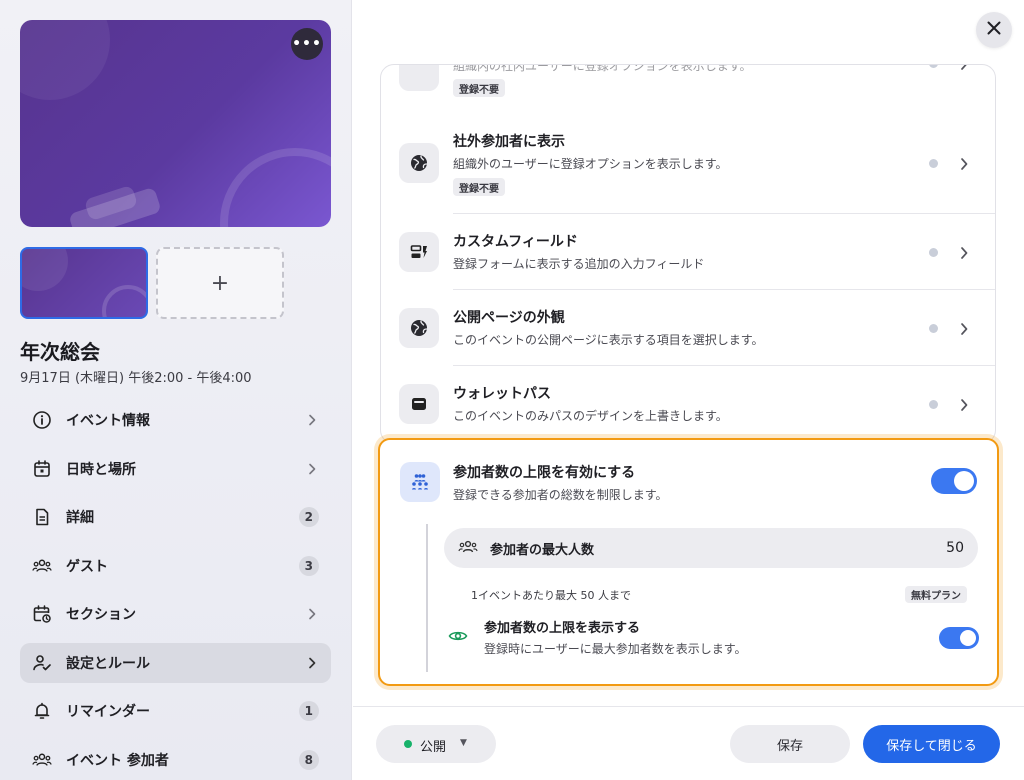 Image resolution: width=1024 pixels, height=780 pixels. What do you see at coordinates (42, 614) in the screenshot?
I see `calendar-clock-icon` at bounding box center [42, 614].